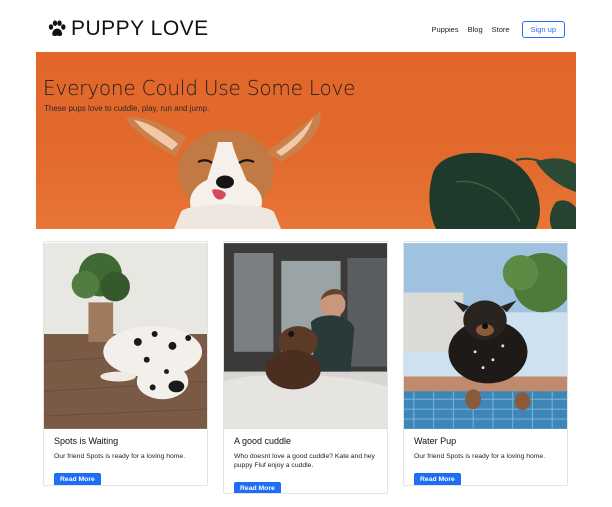  Describe the element at coordinates (57, 28) in the screenshot. I see `paw-icon` at that location.